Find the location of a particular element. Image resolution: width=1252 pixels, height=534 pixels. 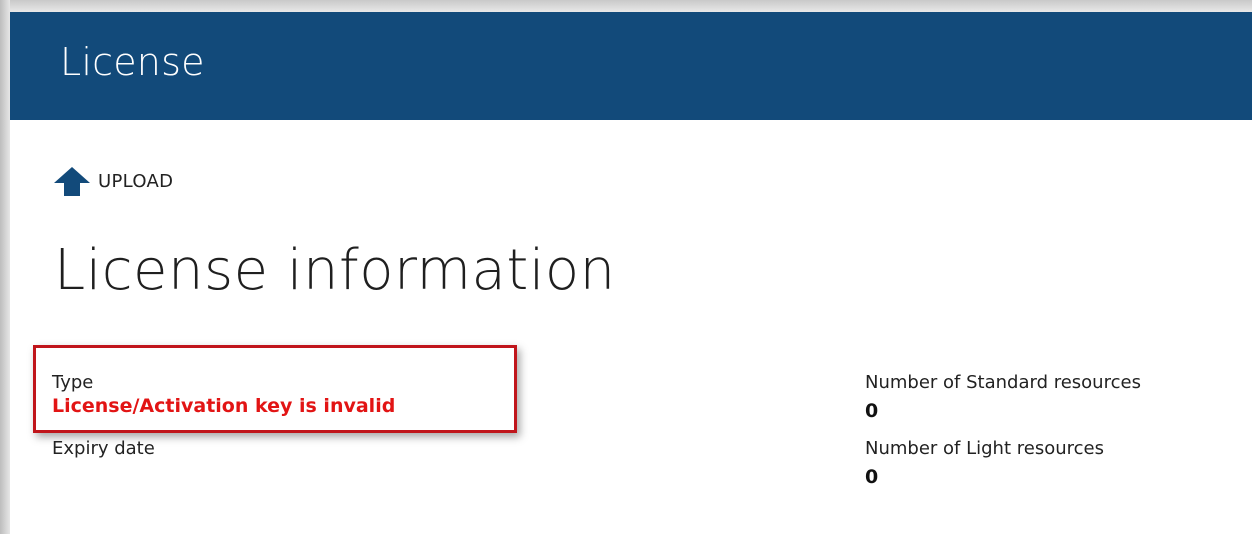

standard-resources-value: 0 is located at coordinates (872, 411).